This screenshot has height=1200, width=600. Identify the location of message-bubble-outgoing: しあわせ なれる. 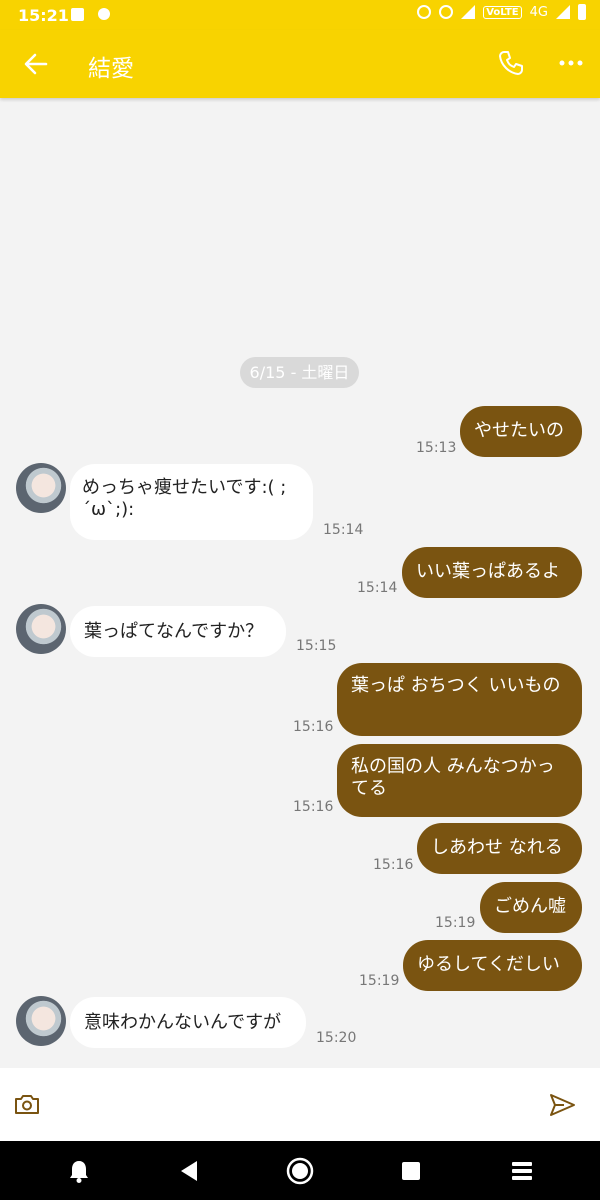
(499, 848).